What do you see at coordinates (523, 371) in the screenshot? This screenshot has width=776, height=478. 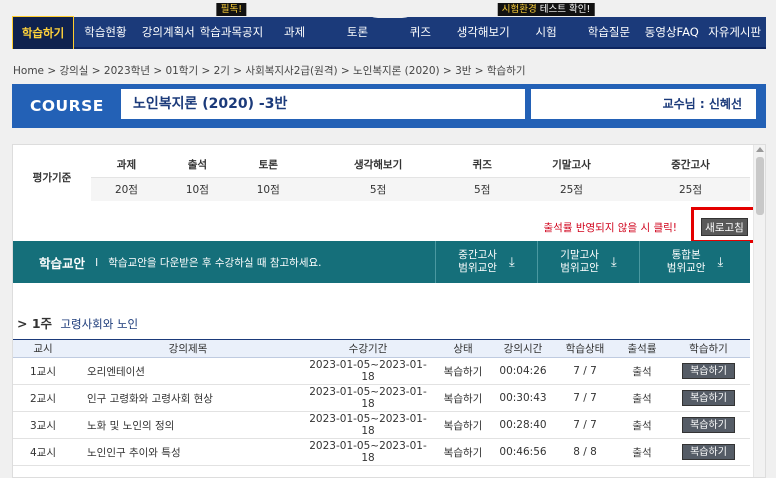 I see `lecture-time: 00:04:26` at bounding box center [523, 371].